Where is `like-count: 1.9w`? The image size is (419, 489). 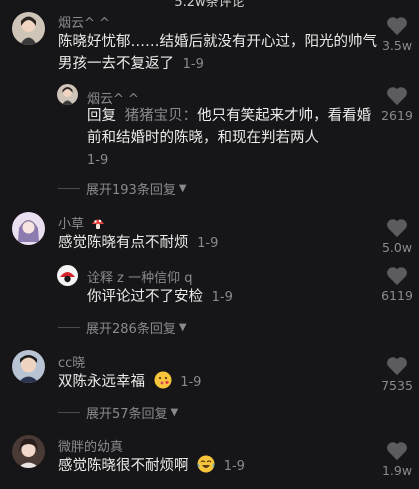 like-count: 1.9w is located at coordinates (397, 470).